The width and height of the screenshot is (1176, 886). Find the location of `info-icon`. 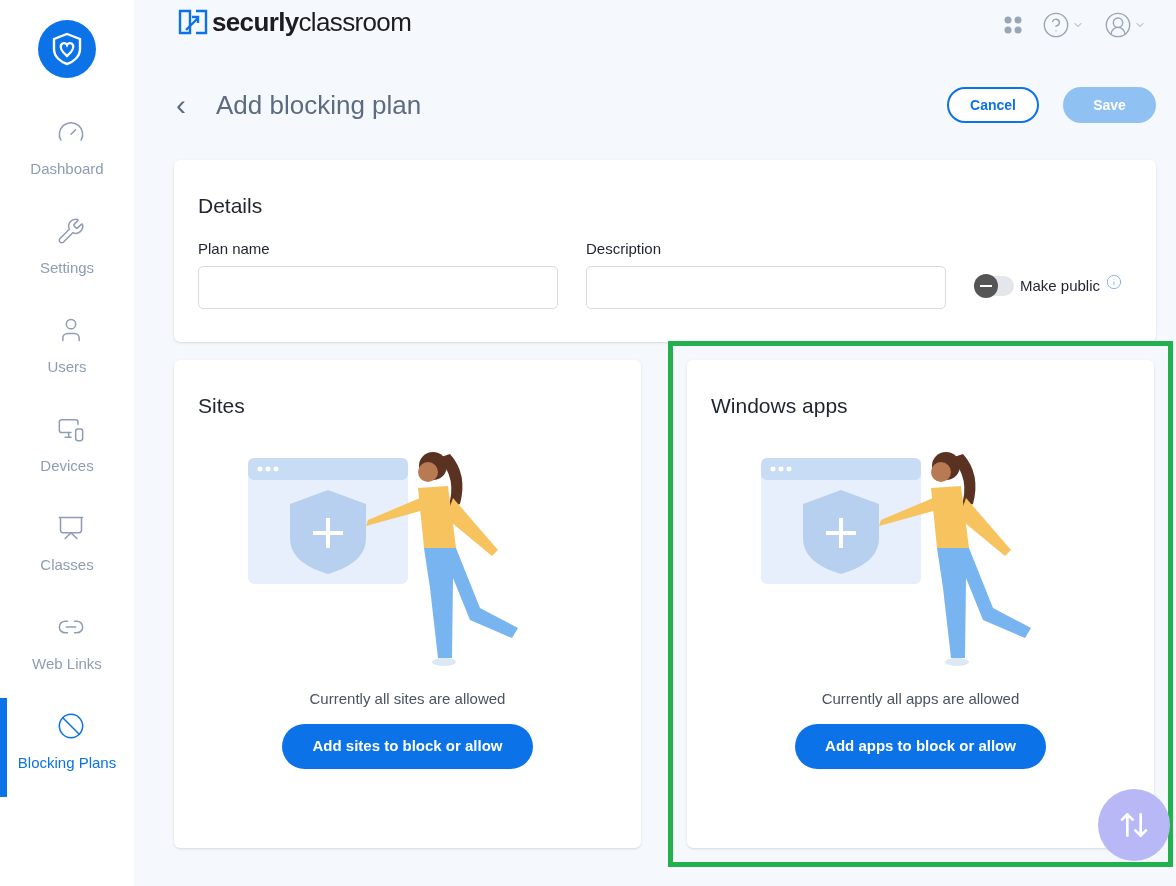

info-icon is located at coordinates (1114, 281).